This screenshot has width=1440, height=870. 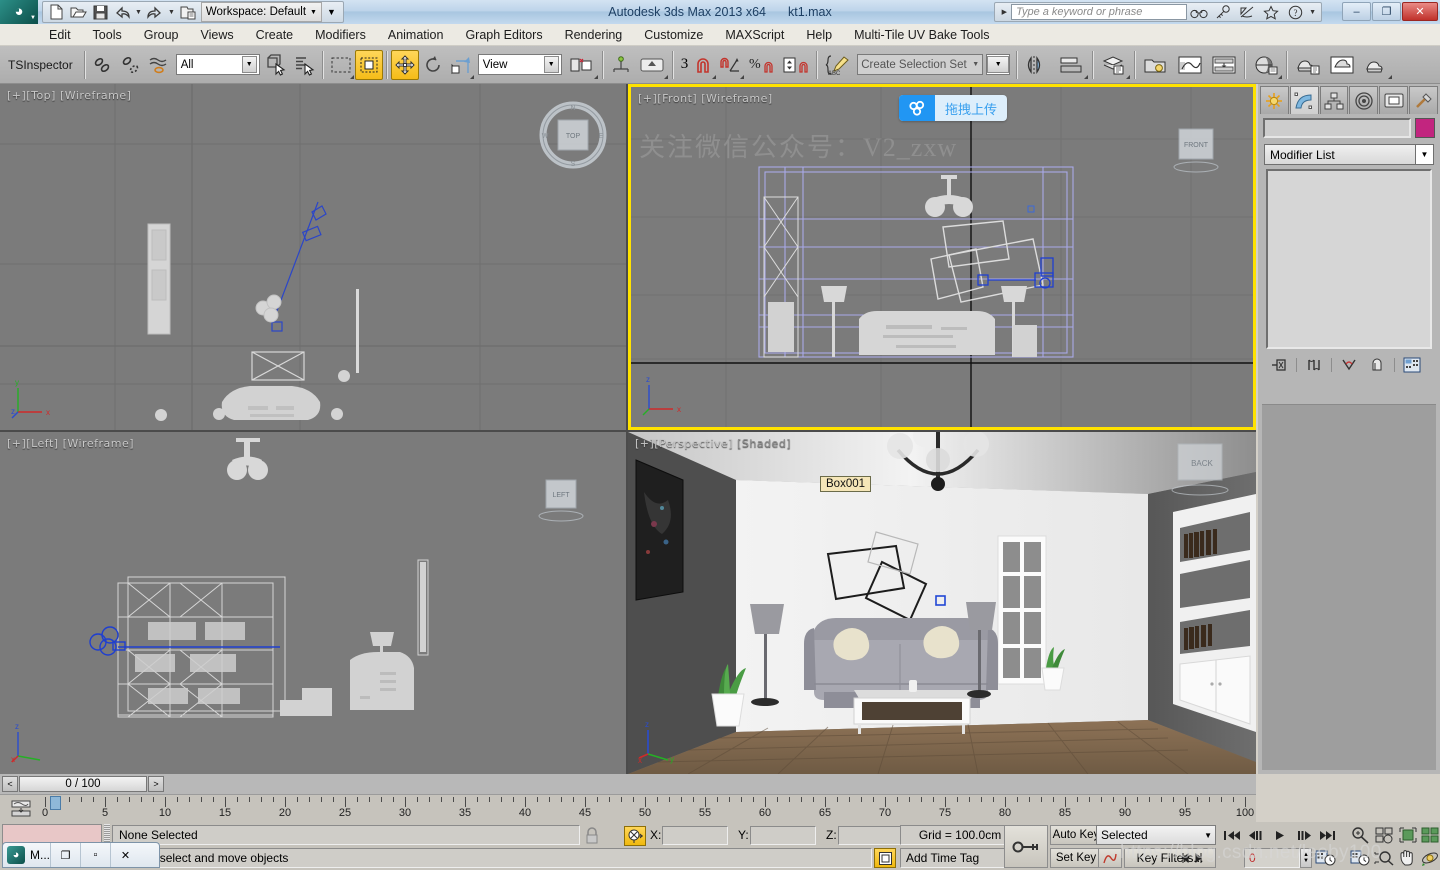 I want to click on menu-item-edit: Edit, so click(x=60, y=35).